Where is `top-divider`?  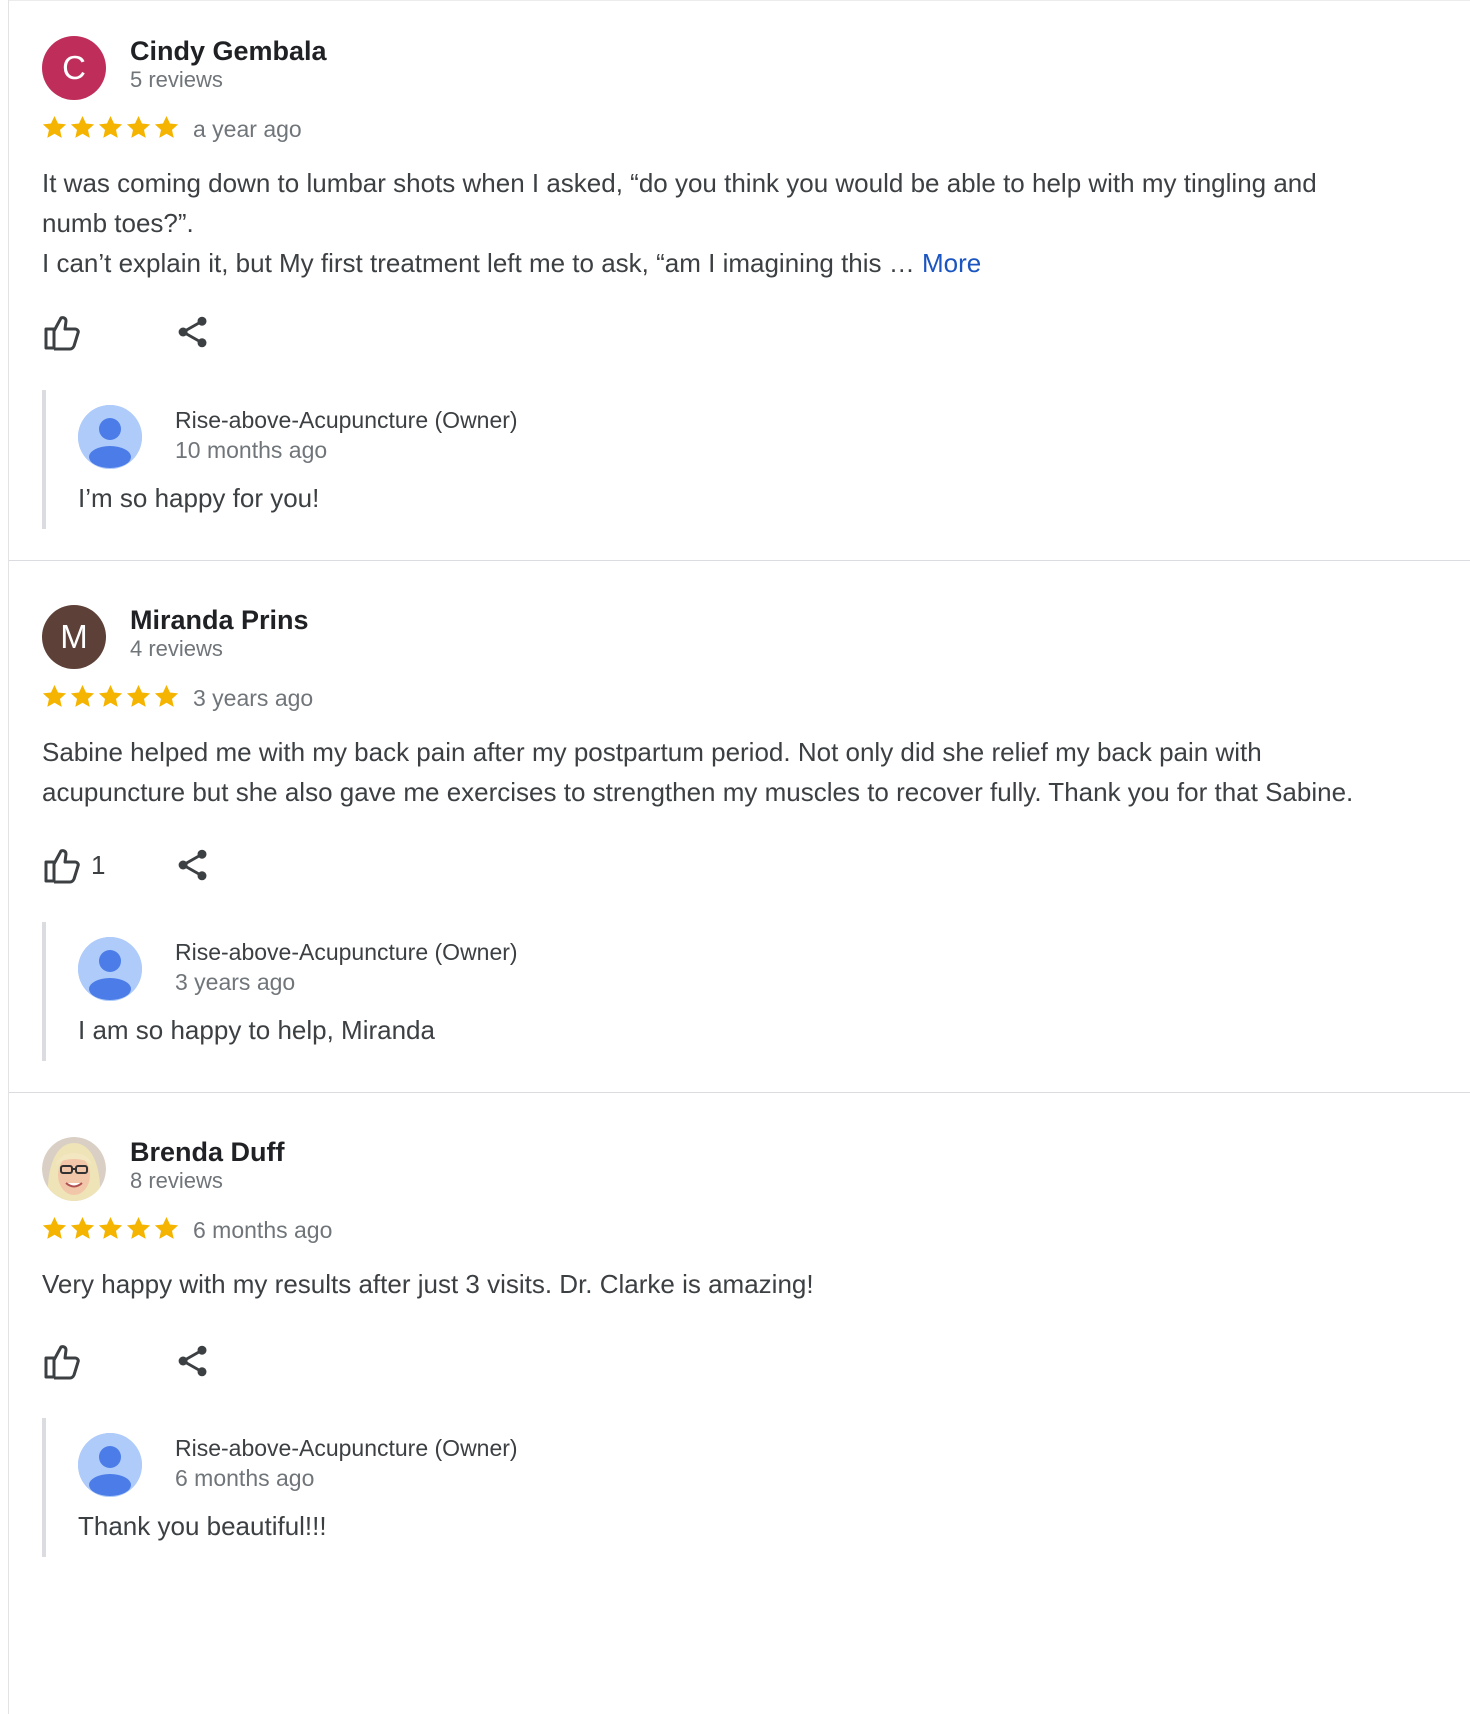
top-divider is located at coordinates (739, 0).